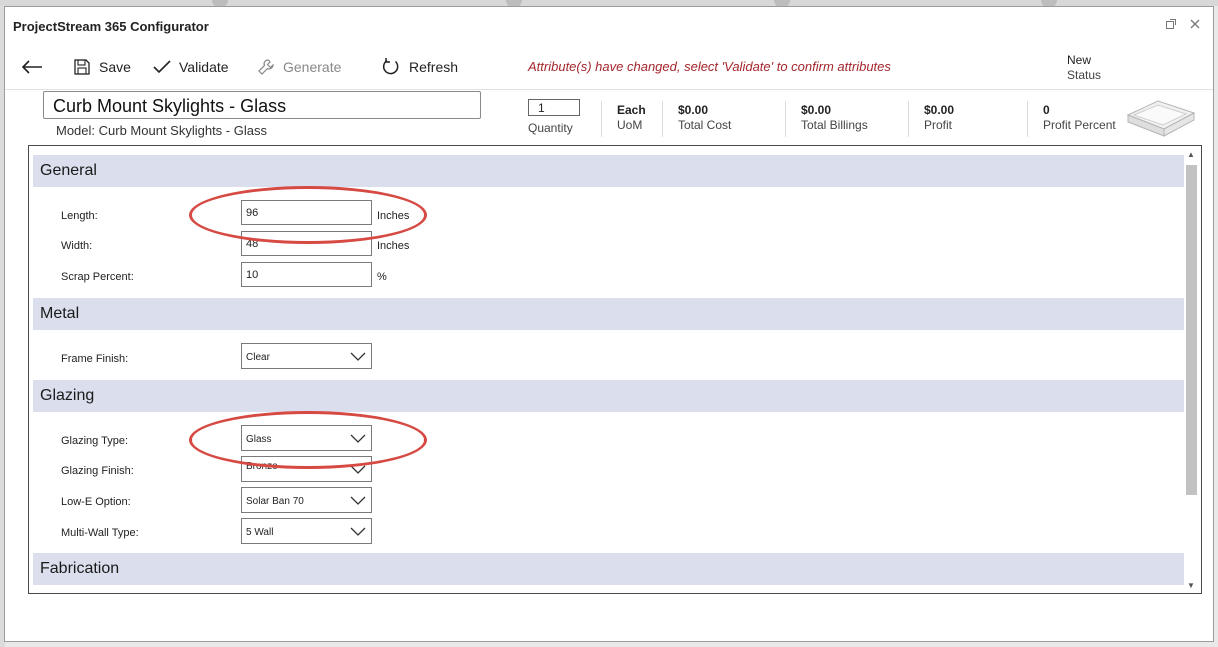  What do you see at coordinates (306, 212) in the screenshot?
I see `length-input: 96` at bounding box center [306, 212].